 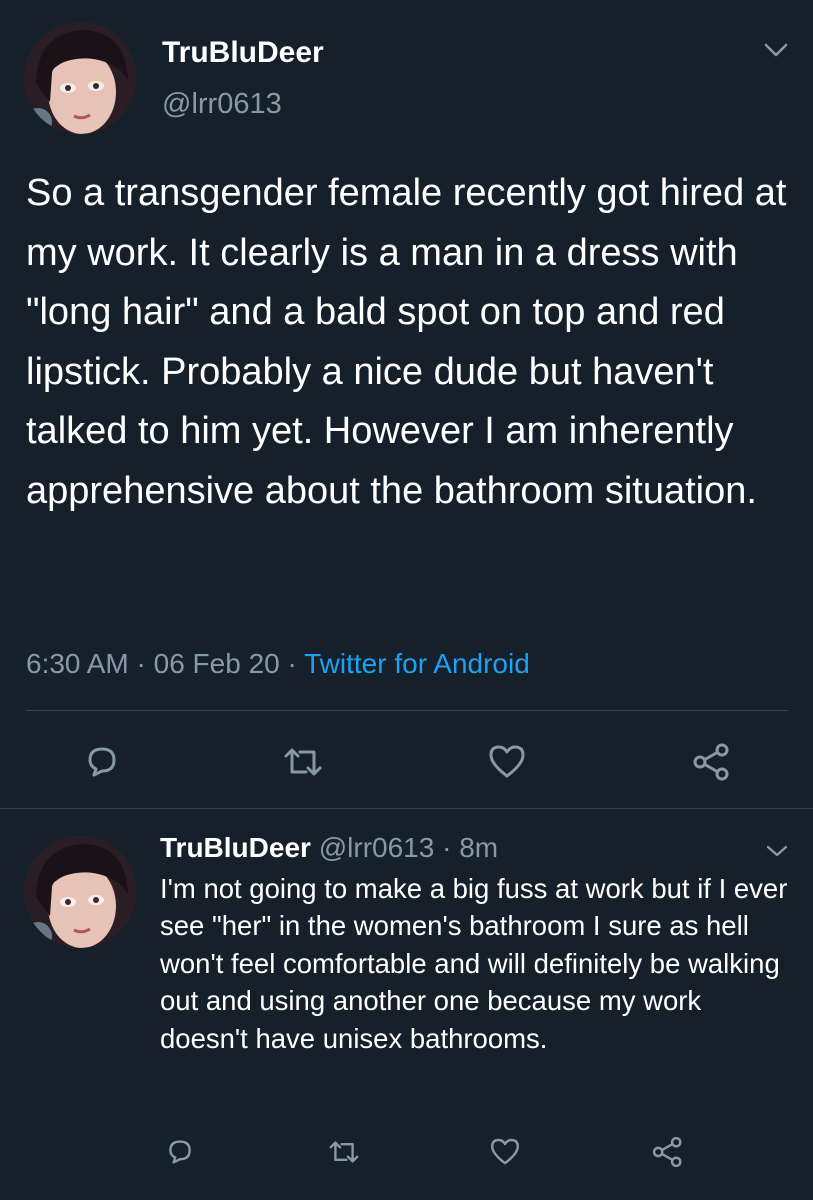 I want to click on avatar, so click(x=80, y=78).